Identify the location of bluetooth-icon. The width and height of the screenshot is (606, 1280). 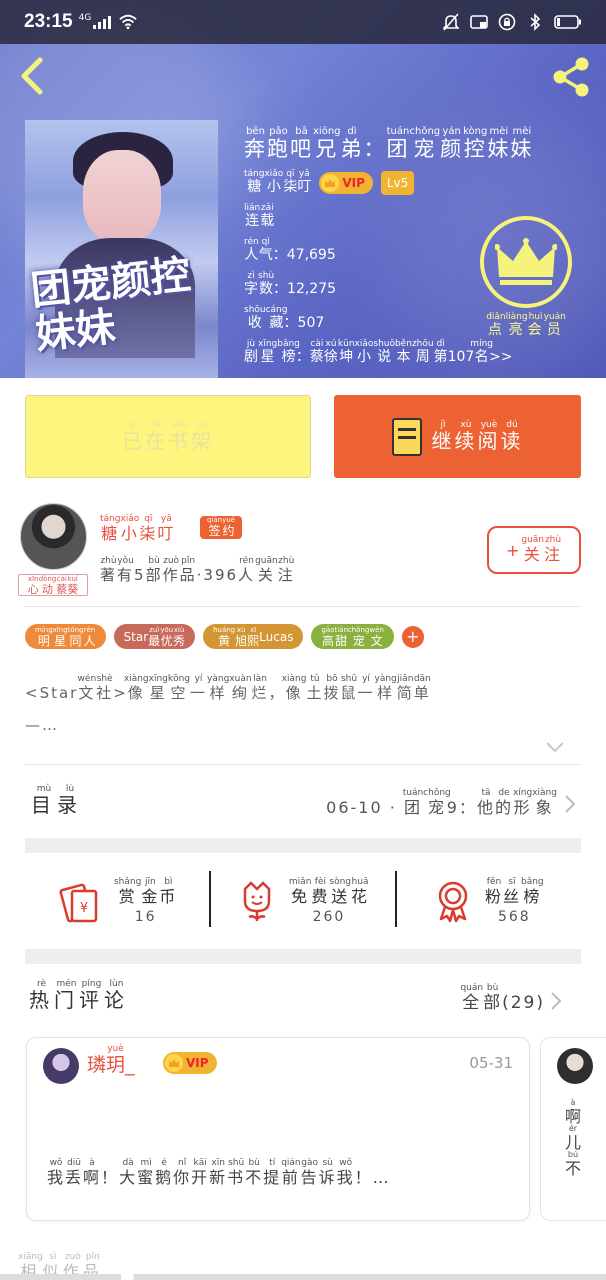
(535, 22).